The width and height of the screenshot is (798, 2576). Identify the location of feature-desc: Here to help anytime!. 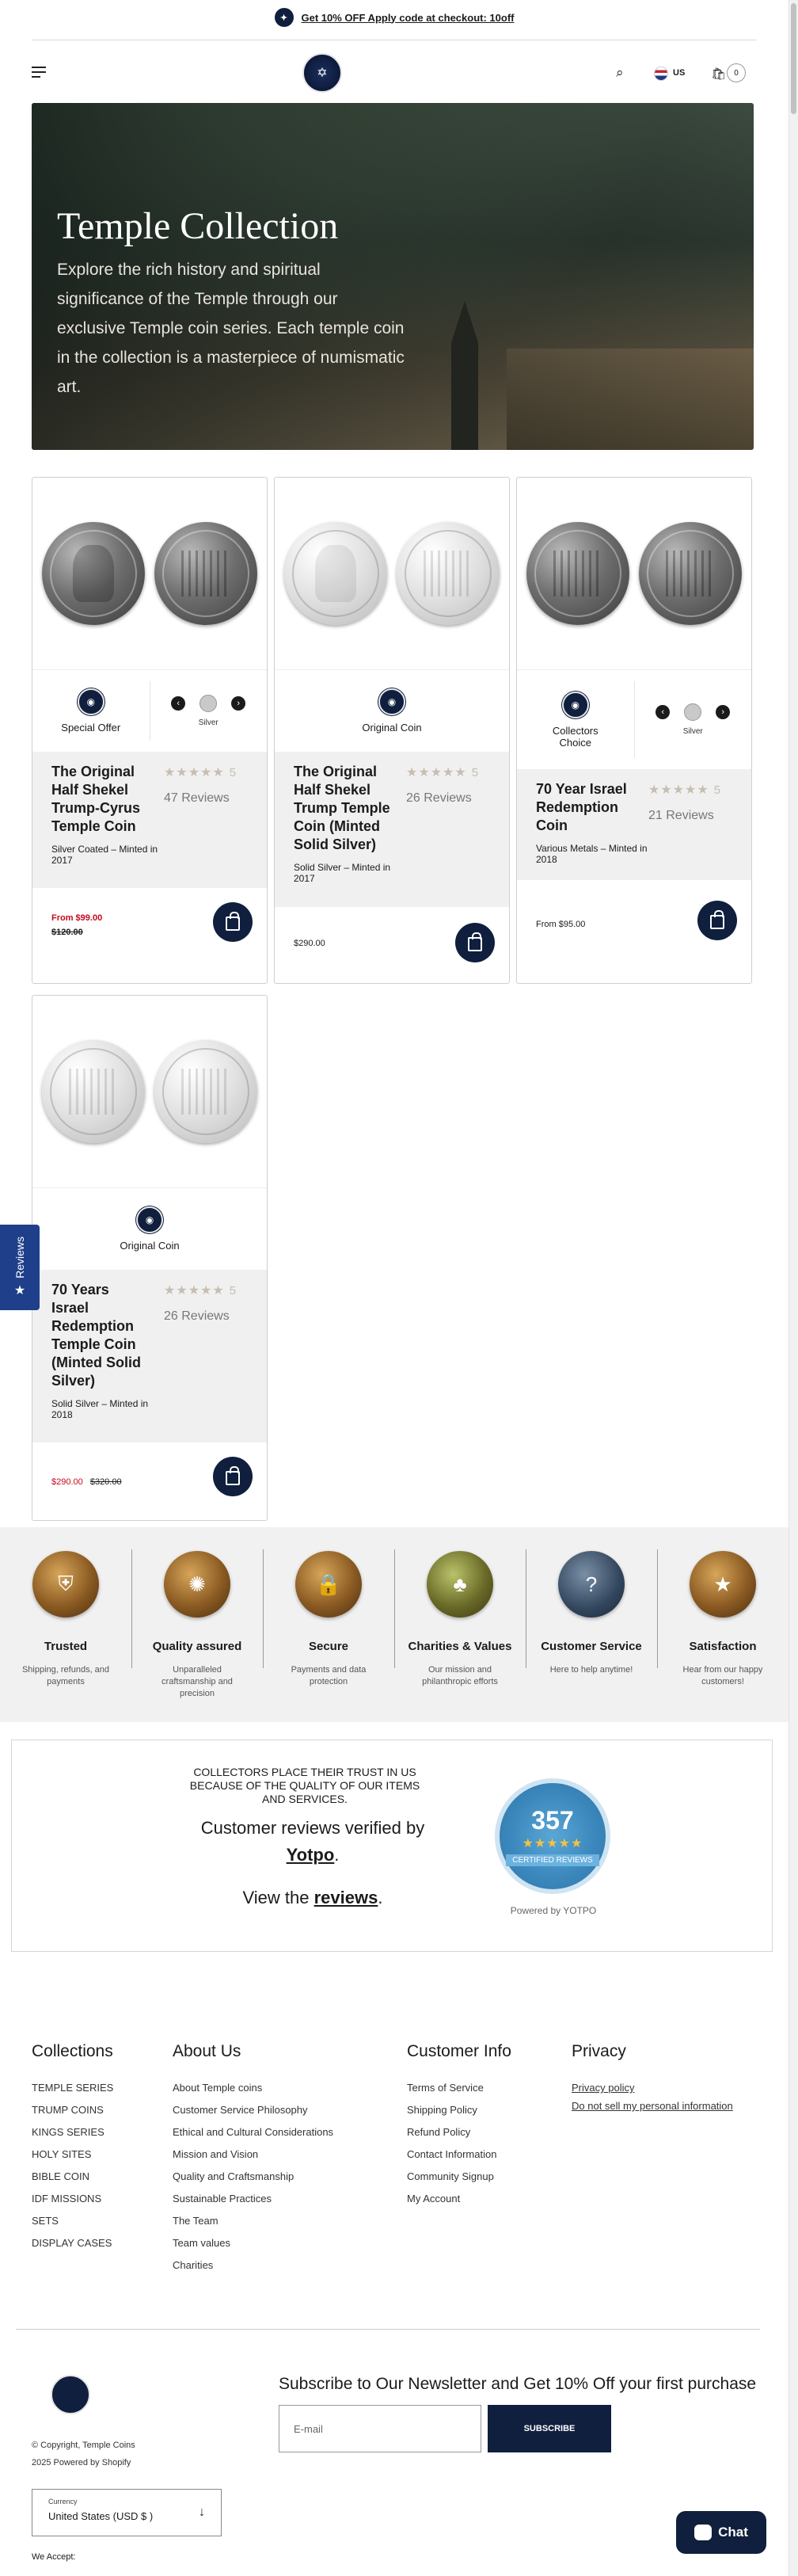
(591, 1670).